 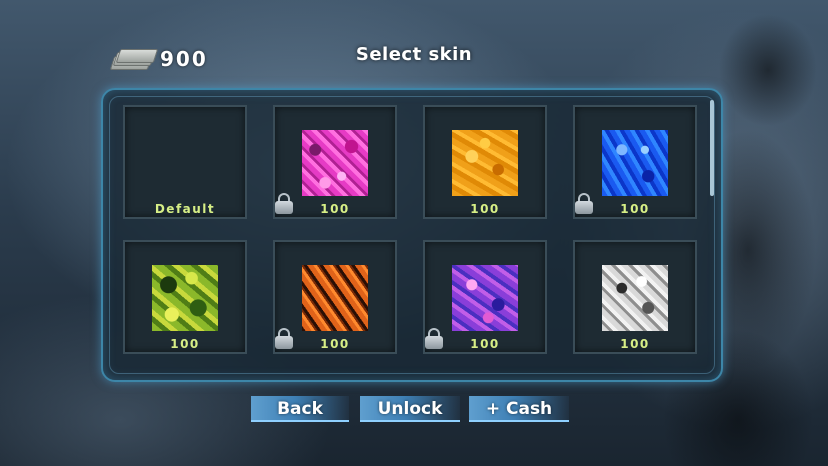 What do you see at coordinates (712, 148) in the screenshot?
I see `scrollbar` at bounding box center [712, 148].